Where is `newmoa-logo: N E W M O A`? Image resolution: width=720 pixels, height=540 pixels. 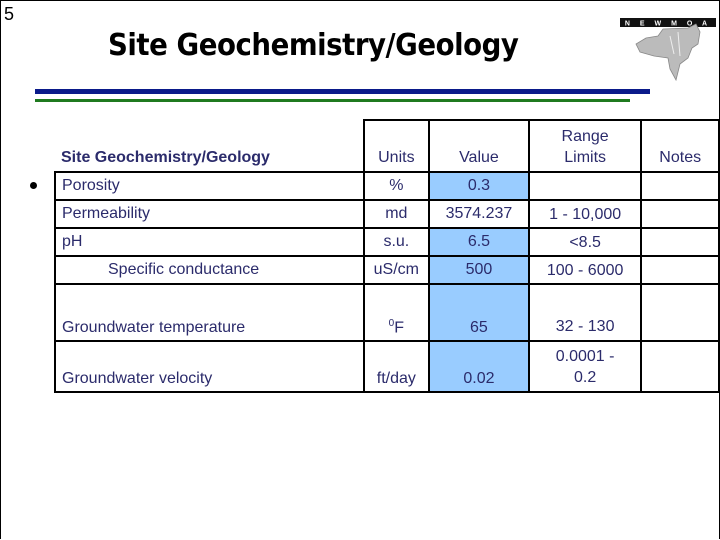 newmoa-logo: N E W M O A is located at coordinates (668, 50).